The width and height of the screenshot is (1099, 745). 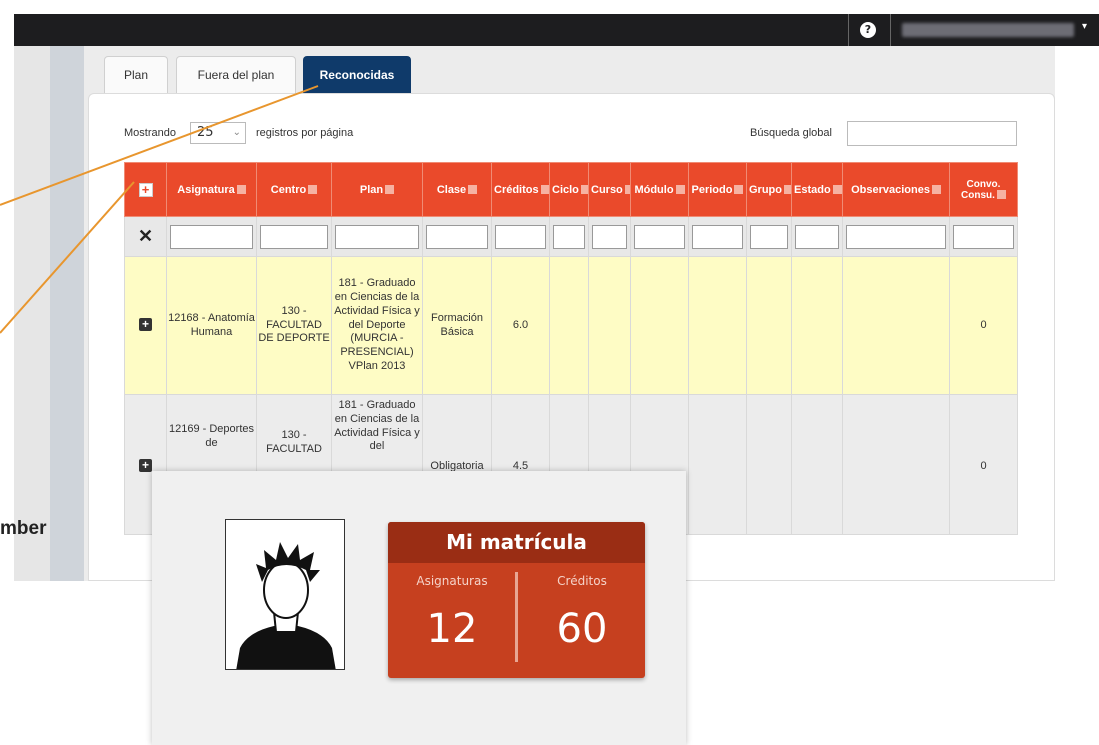 What do you see at coordinates (452, 581) in the screenshot?
I see `subjects-label: Asignaturas` at bounding box center [452, 581].